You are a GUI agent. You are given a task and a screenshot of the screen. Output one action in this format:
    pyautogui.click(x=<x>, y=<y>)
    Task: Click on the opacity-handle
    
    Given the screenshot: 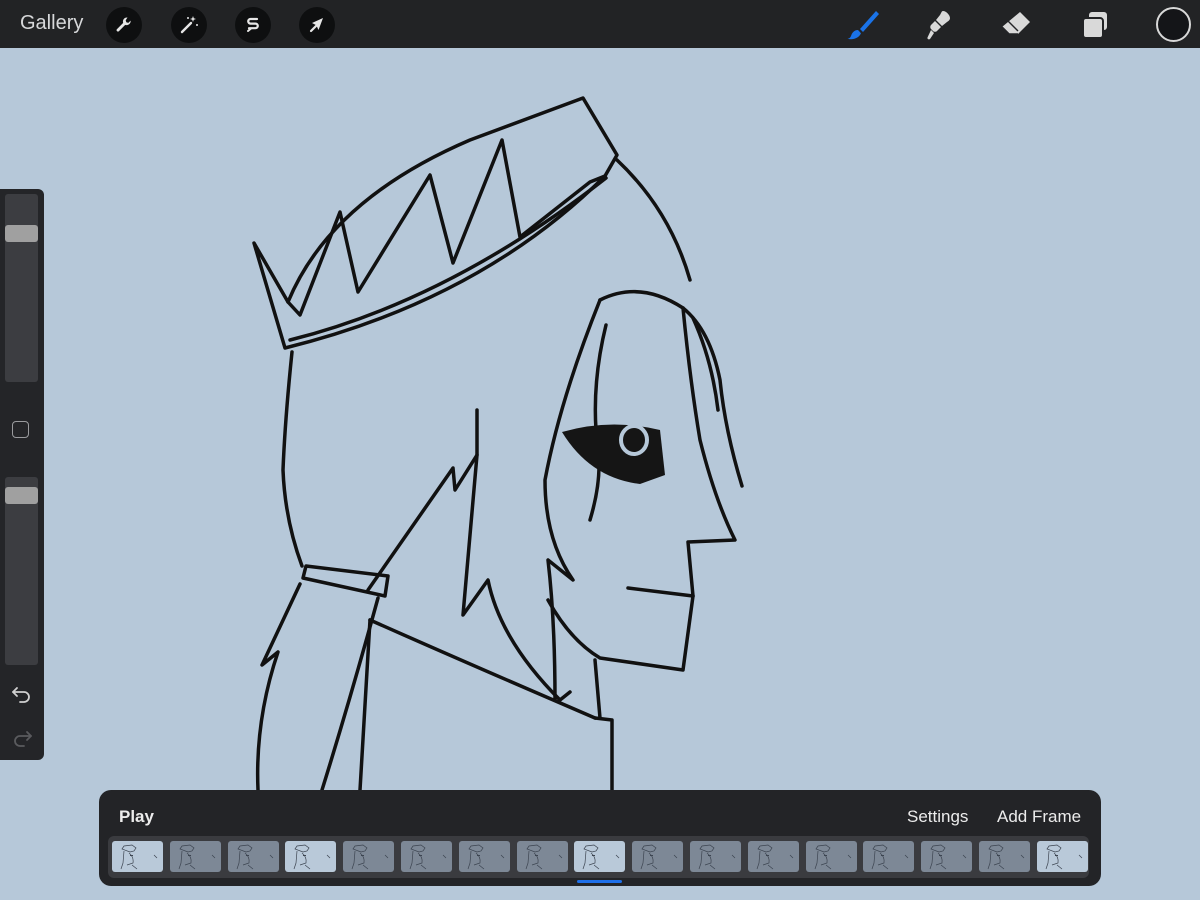 What is the action you would take?
    pyautogui.click(x=21, y=496)
    